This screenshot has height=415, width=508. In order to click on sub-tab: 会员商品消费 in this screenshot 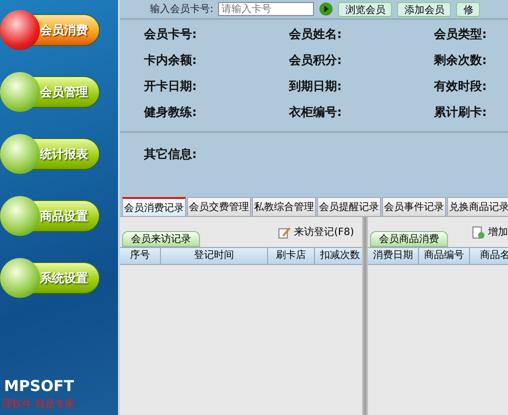, I will do `click(409, 239)`.